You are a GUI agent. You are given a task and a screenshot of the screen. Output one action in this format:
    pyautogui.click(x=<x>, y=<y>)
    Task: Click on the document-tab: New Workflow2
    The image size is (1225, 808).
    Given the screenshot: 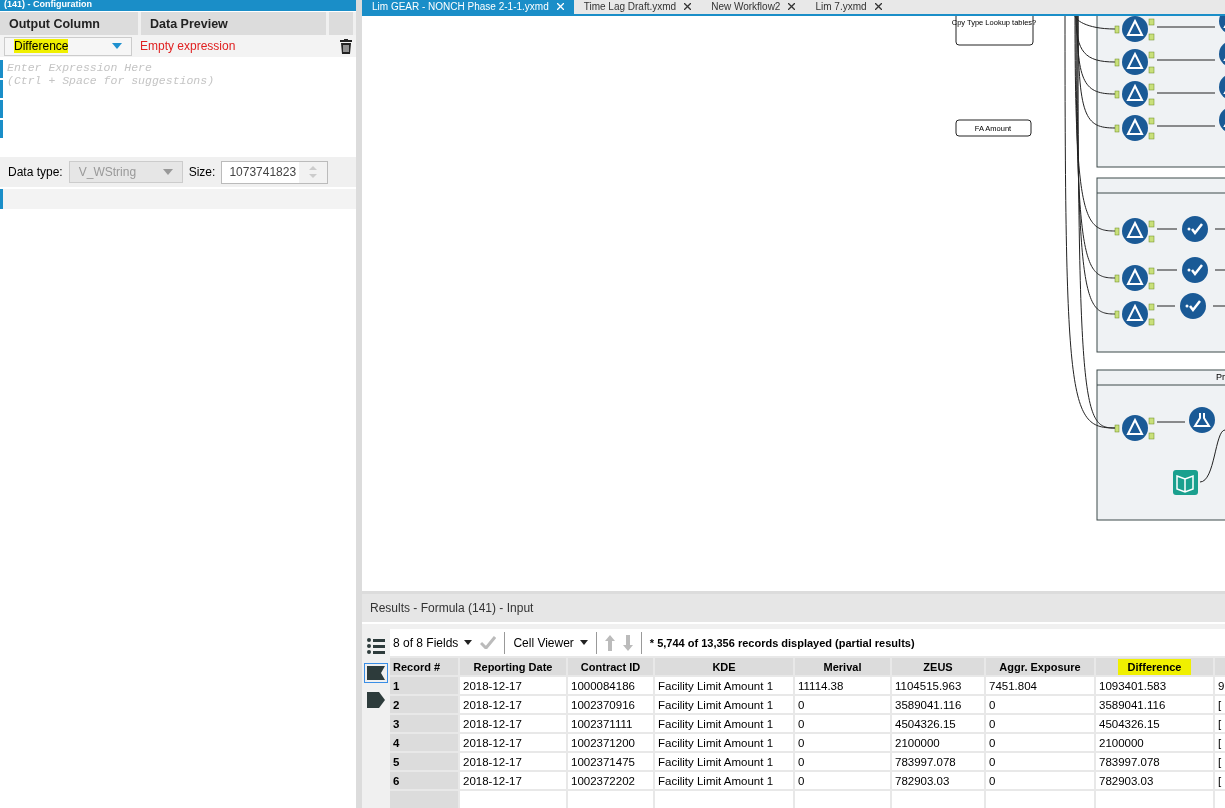 What is the action you would take?
    pyautogui.click(x=753, y=7)
    